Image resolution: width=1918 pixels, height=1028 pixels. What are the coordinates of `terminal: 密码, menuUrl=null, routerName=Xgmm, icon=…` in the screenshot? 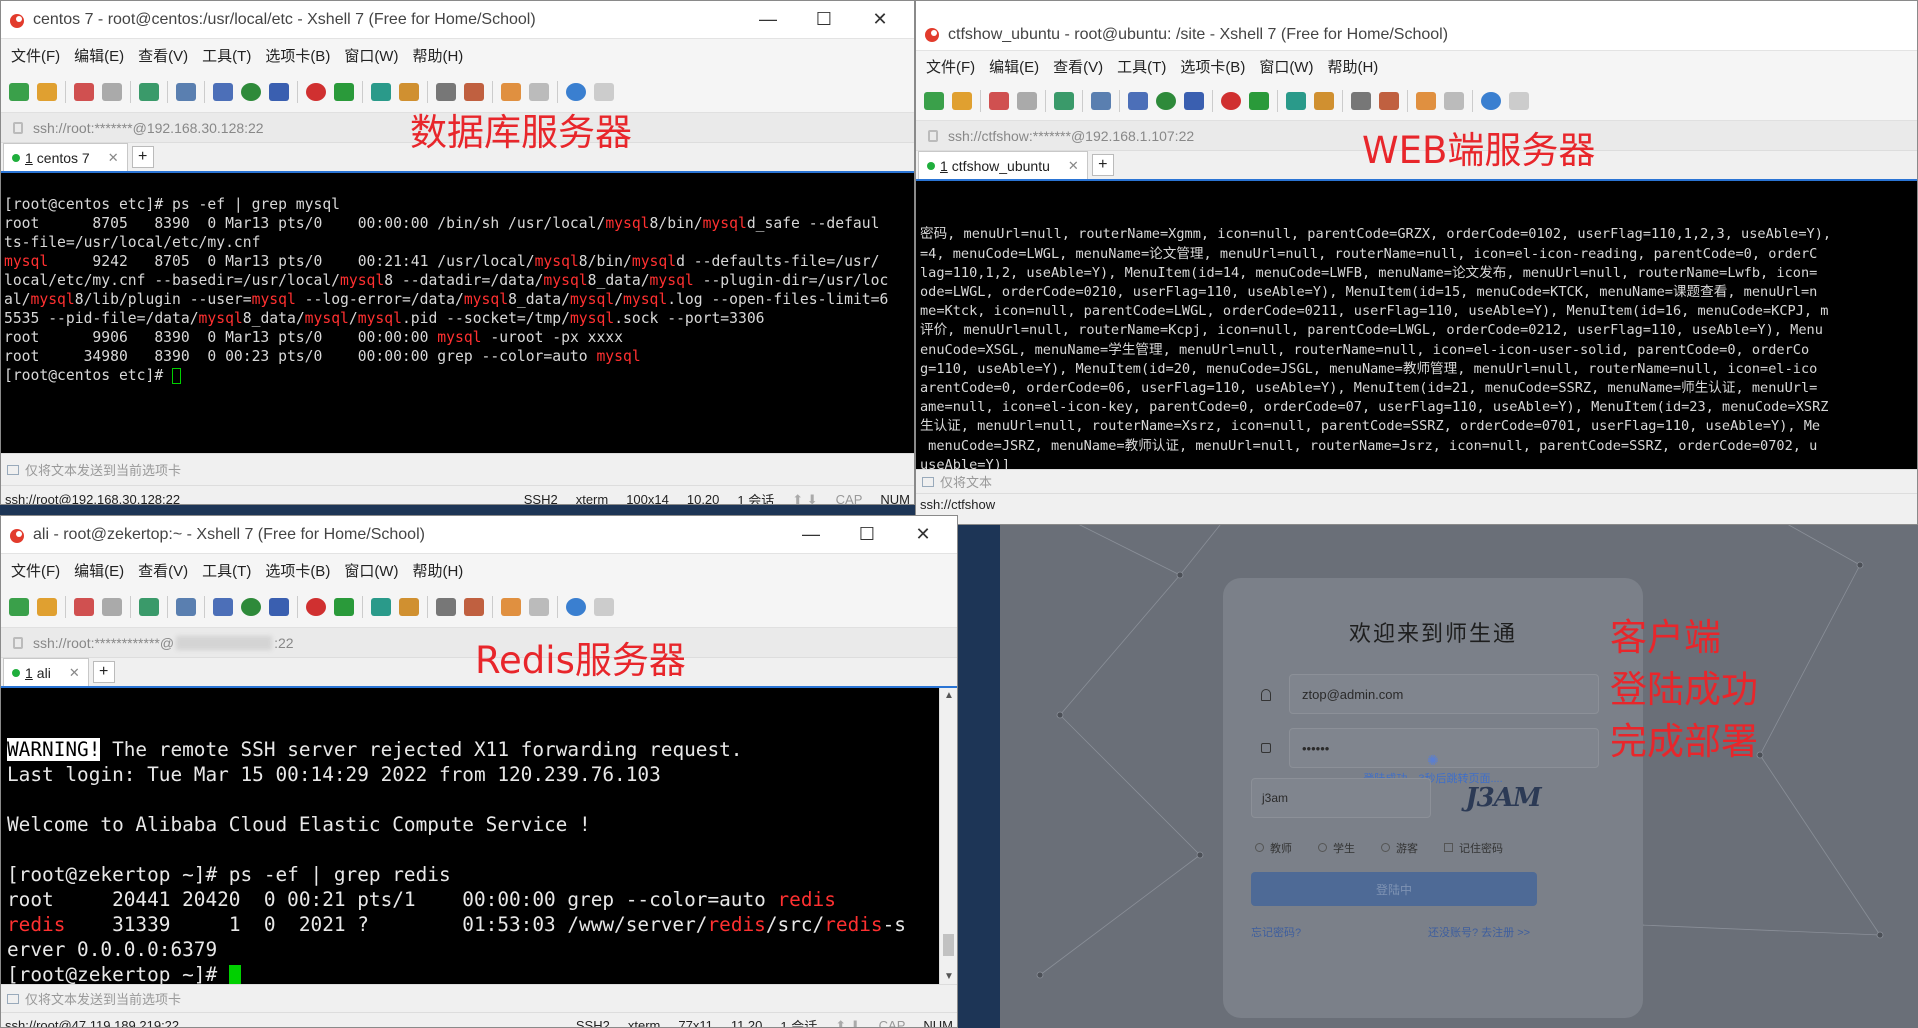 It's located at (1416, 325).